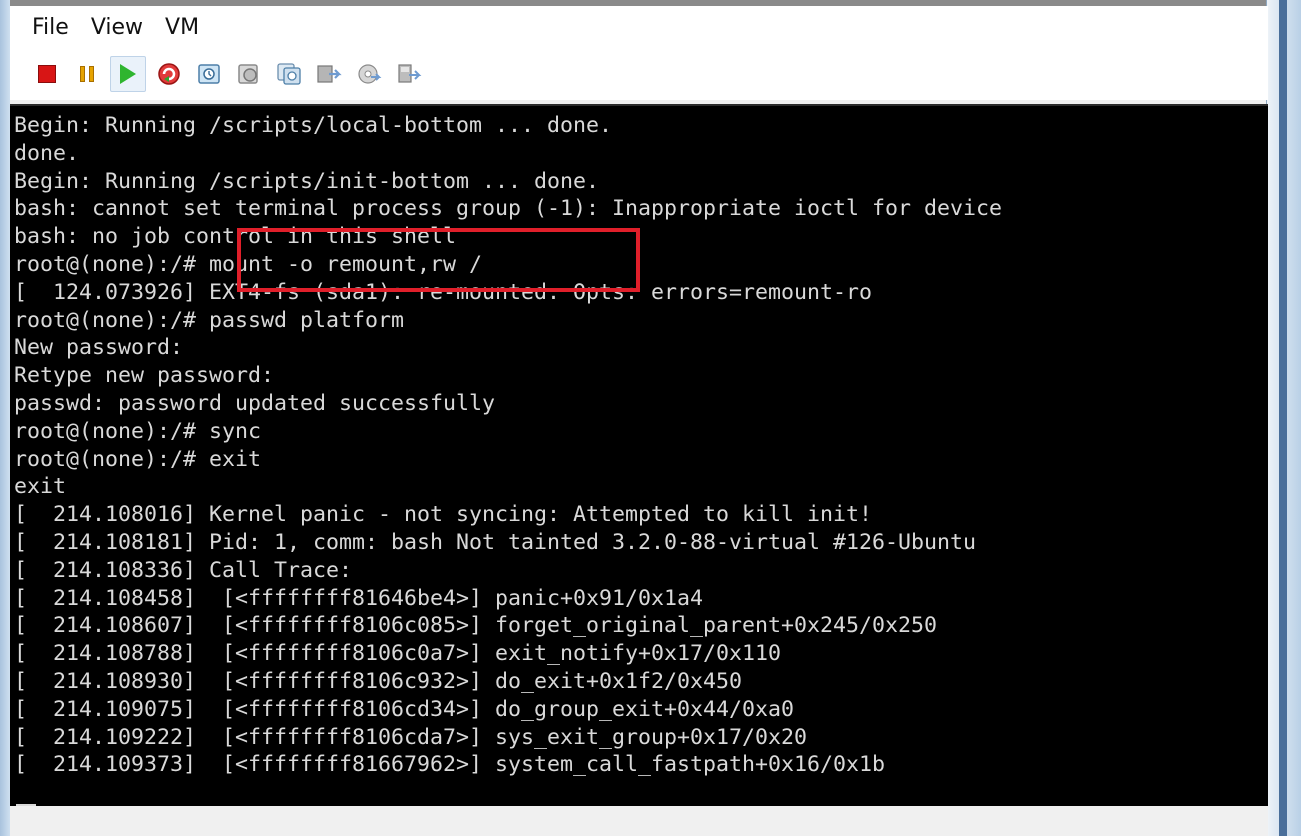 This screenshot has width=1301, height=836. I want to click on console-line: Retype new password:, so click(144, 376).